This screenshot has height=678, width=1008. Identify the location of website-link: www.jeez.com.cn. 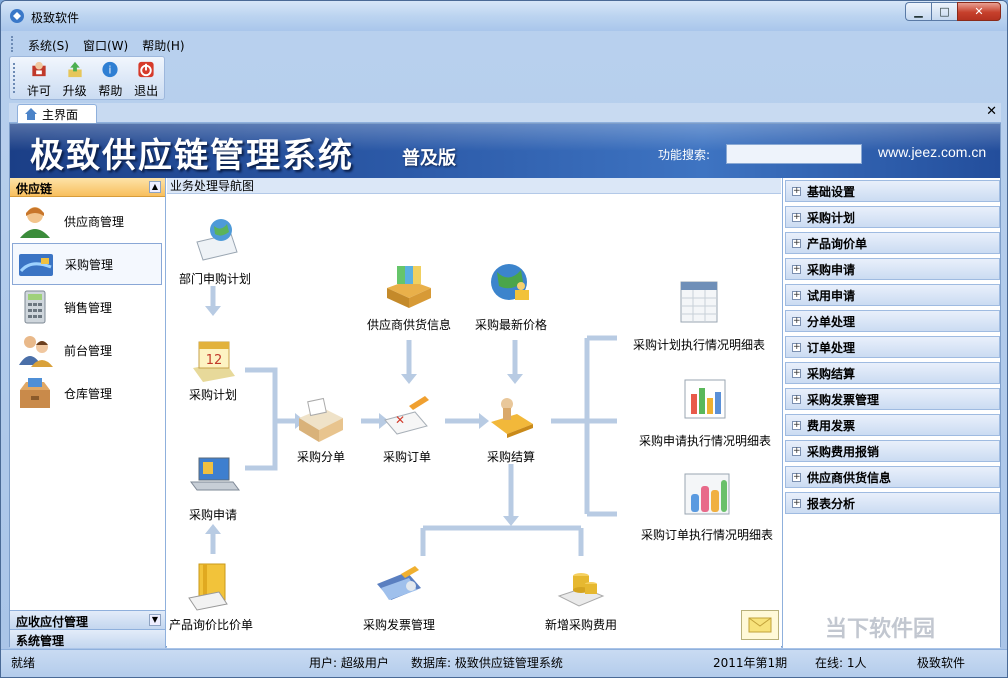
(932, 152).